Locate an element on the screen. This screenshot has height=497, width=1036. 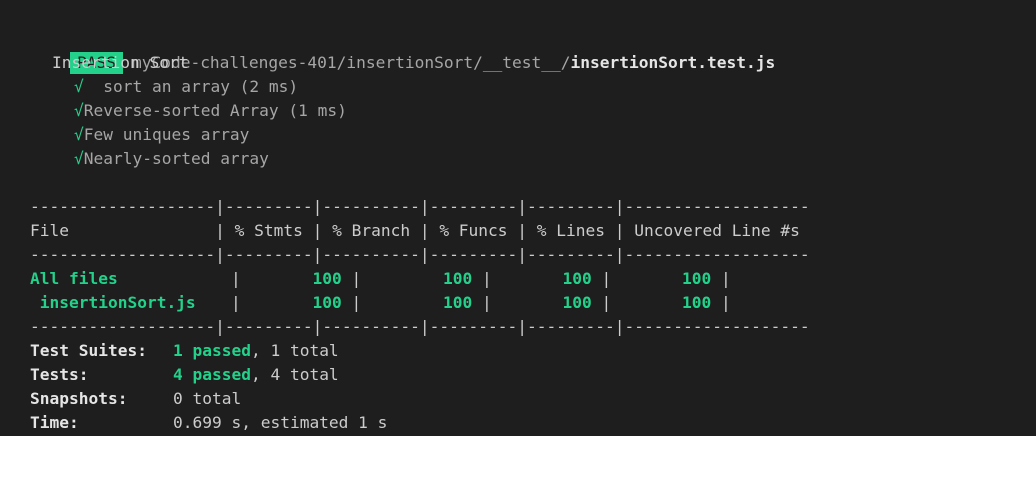
test-result: √ sort an array (2 ms) is located at coordinates (186, 87).